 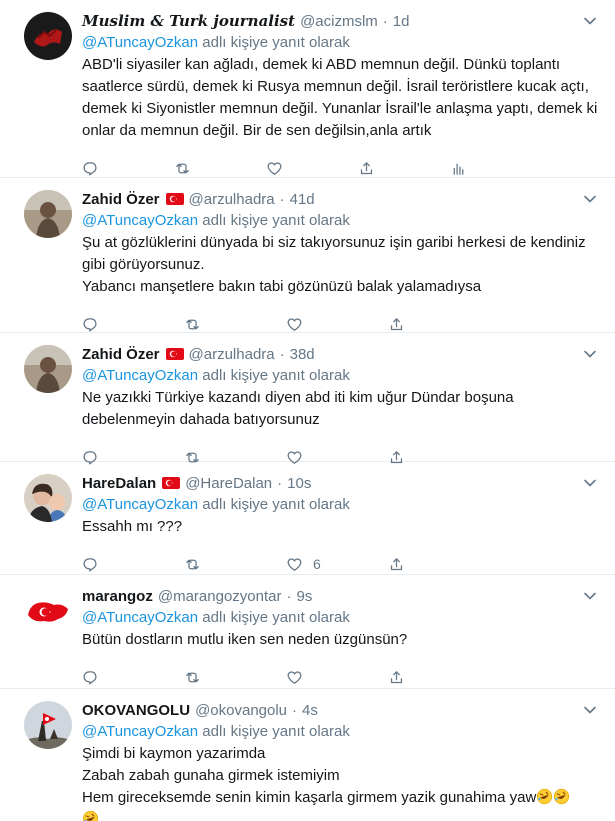 What do you see at coordinates (340, 354) in the screenshot?
I see `tweet-header: Zahid Özer @arzulhadra · 38d` at bounding box center [340, 354].